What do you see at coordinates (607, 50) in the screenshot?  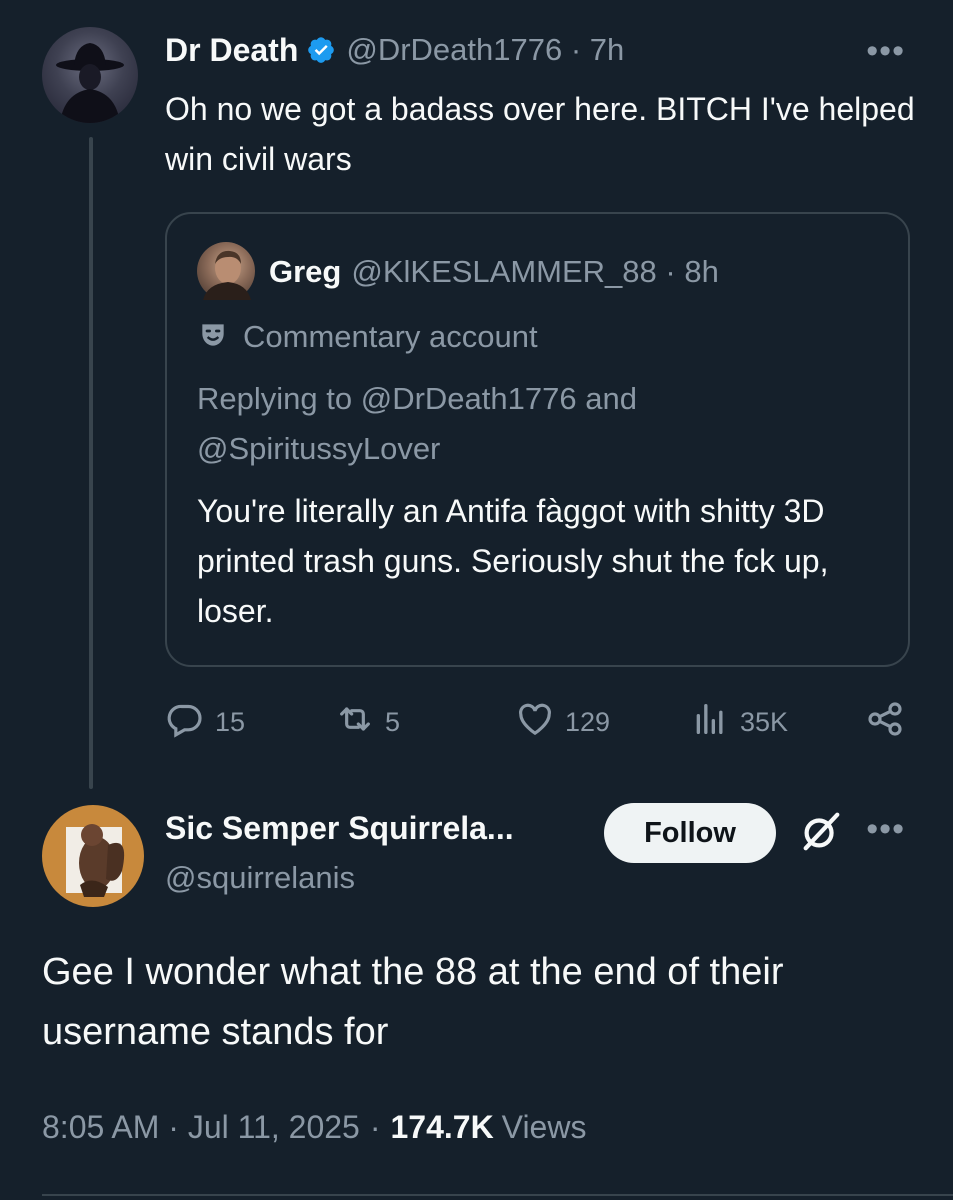 I see `tweet-time: 7h` at bounding box center [607, 50].